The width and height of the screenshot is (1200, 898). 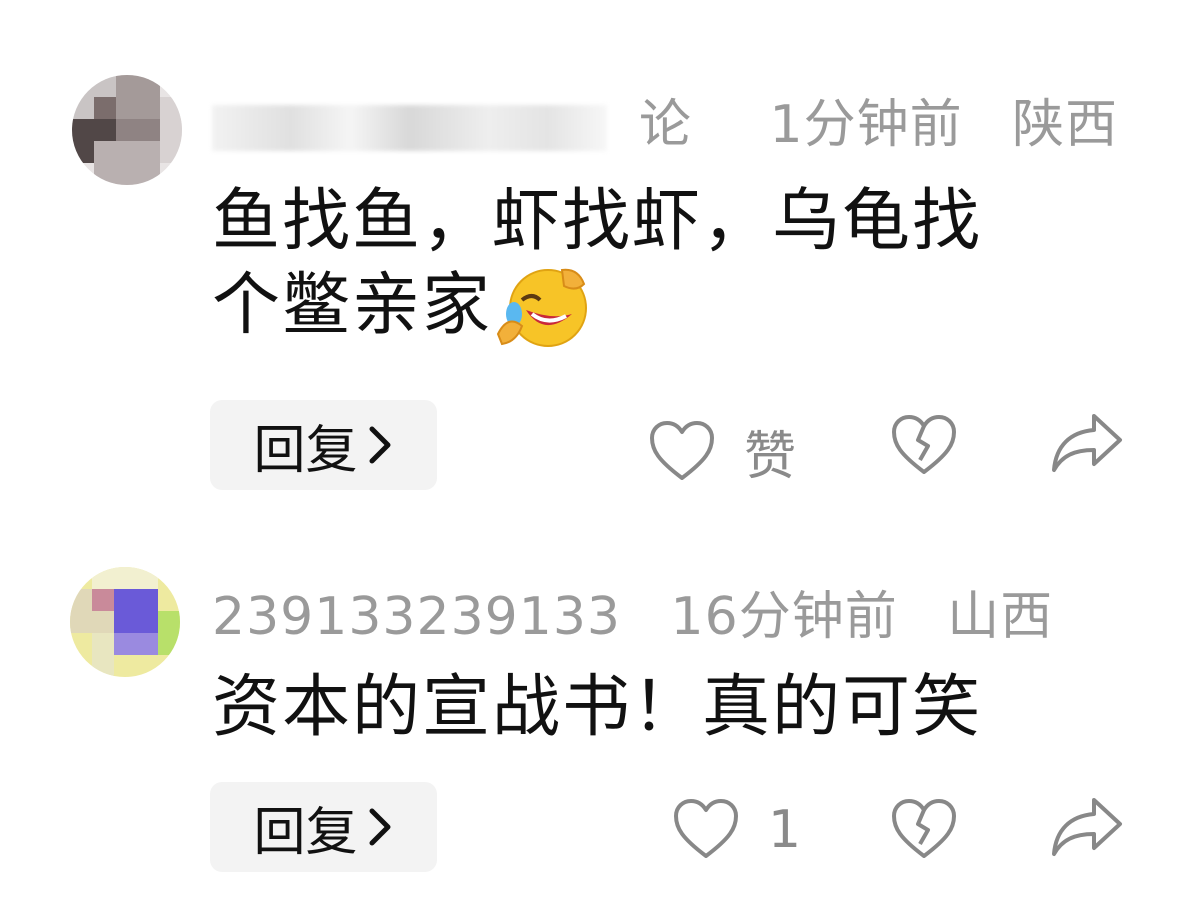 I want to click on comment-text: 鱼找鱼，虾找虾，乌龟找 个鳖亲家, so click(x=662, y=264).